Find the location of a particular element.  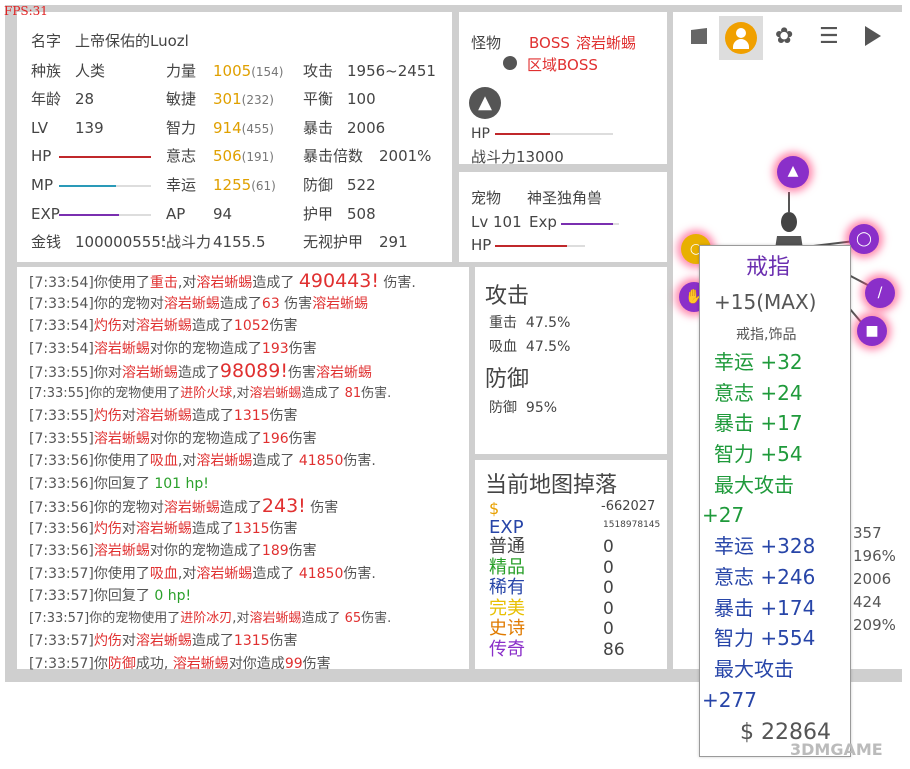

play-icon is located at coordinates (873, 36).